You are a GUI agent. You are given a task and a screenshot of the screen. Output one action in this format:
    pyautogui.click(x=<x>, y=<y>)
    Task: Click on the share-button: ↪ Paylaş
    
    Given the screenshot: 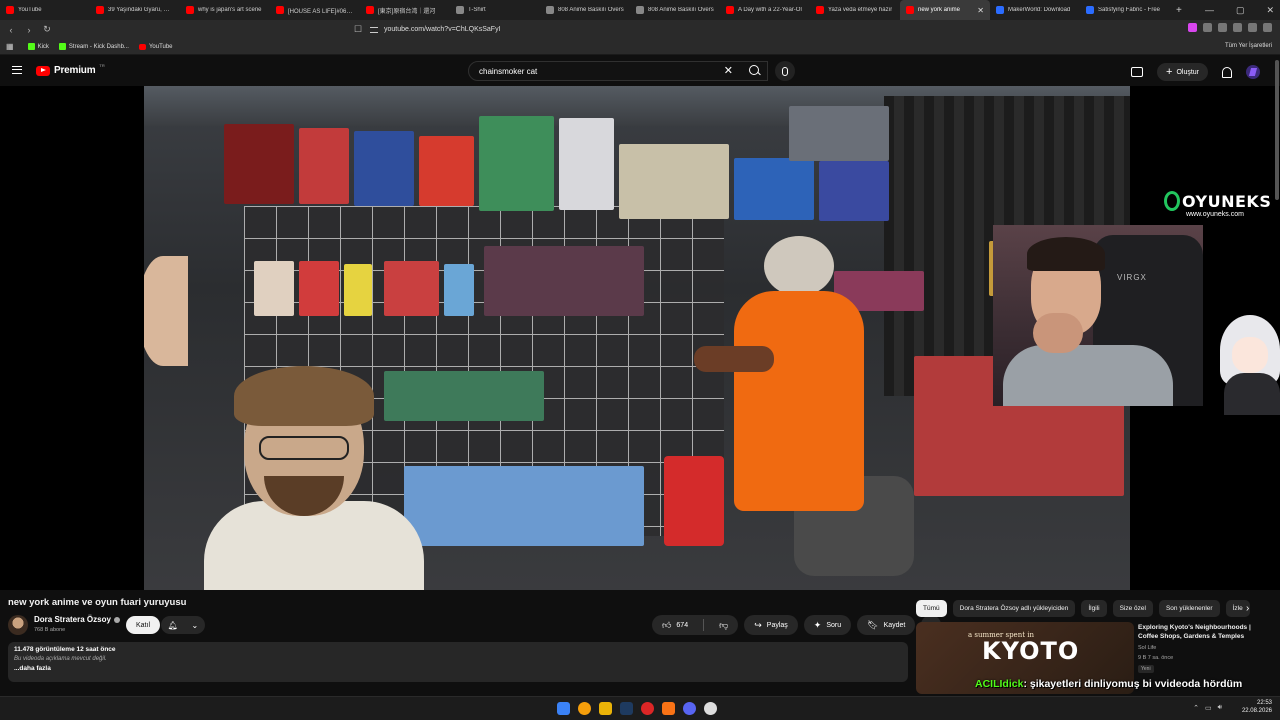 What is the action you would take?
    pyautogui.click(x=771, y=625)
    